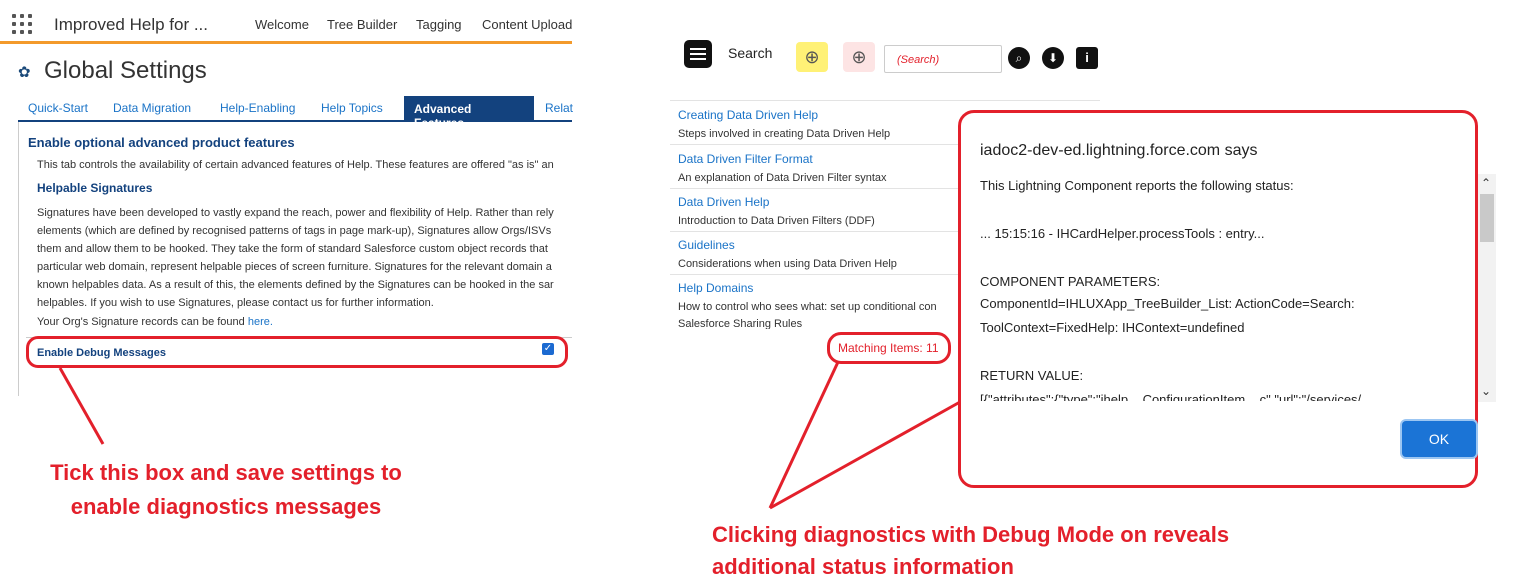 This screenshot has height=584, width=1526. What do you see at coordinates (58, 108) in the screenshot?
I see `tab-quick-start: Quick-Start` at bounding box center [58, 108].